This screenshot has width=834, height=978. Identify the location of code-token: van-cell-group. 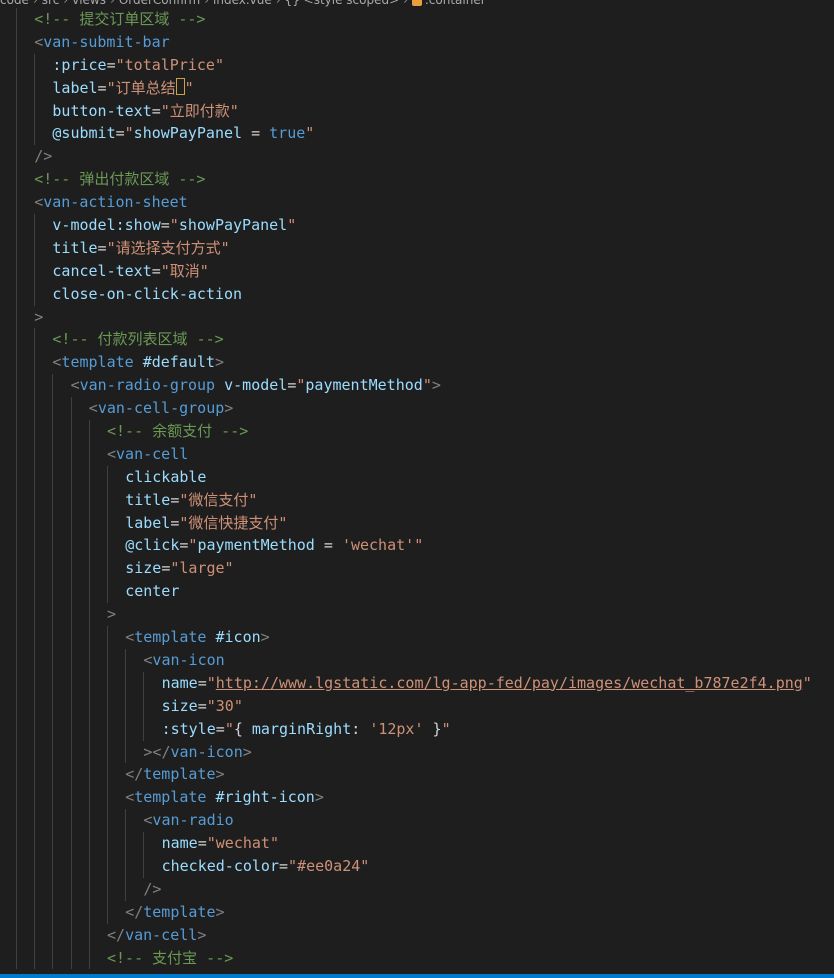
(161, 408).